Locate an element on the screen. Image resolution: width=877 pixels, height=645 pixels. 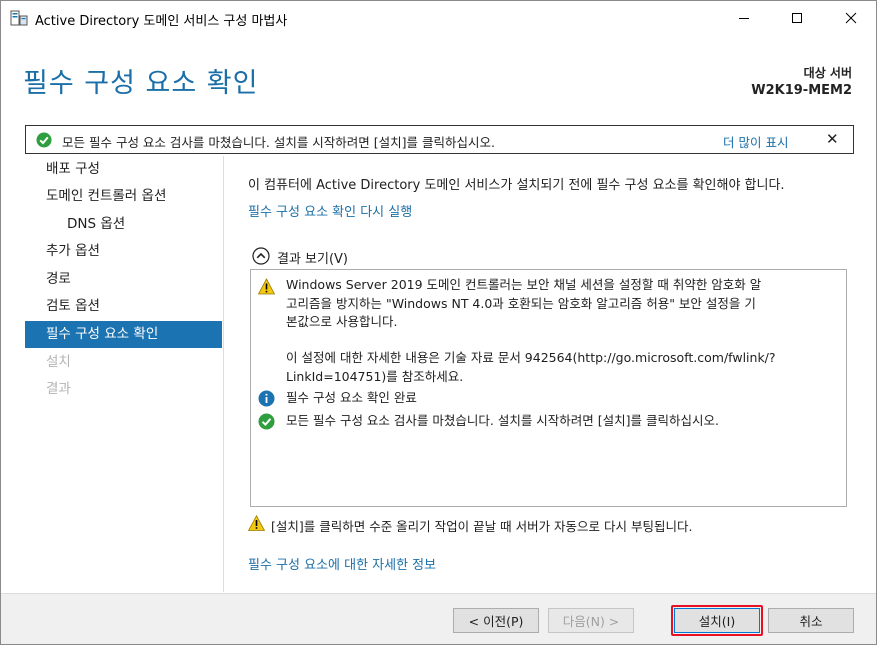
maximize-button is located at coordinates (797, 18).